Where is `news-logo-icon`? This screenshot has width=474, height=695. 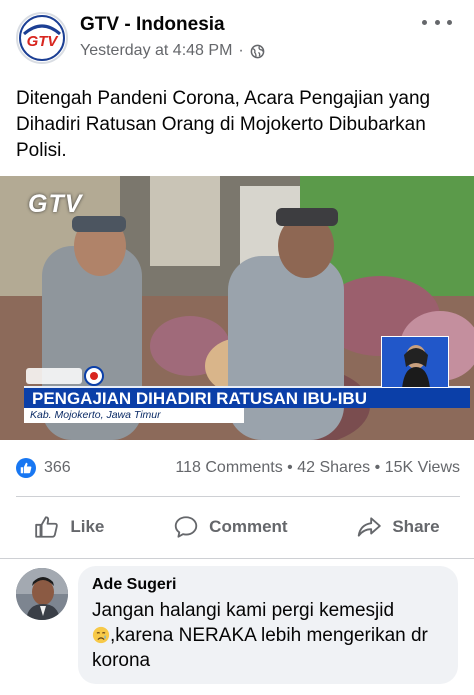
news-logo-icon is located at coordinates (65, 376).